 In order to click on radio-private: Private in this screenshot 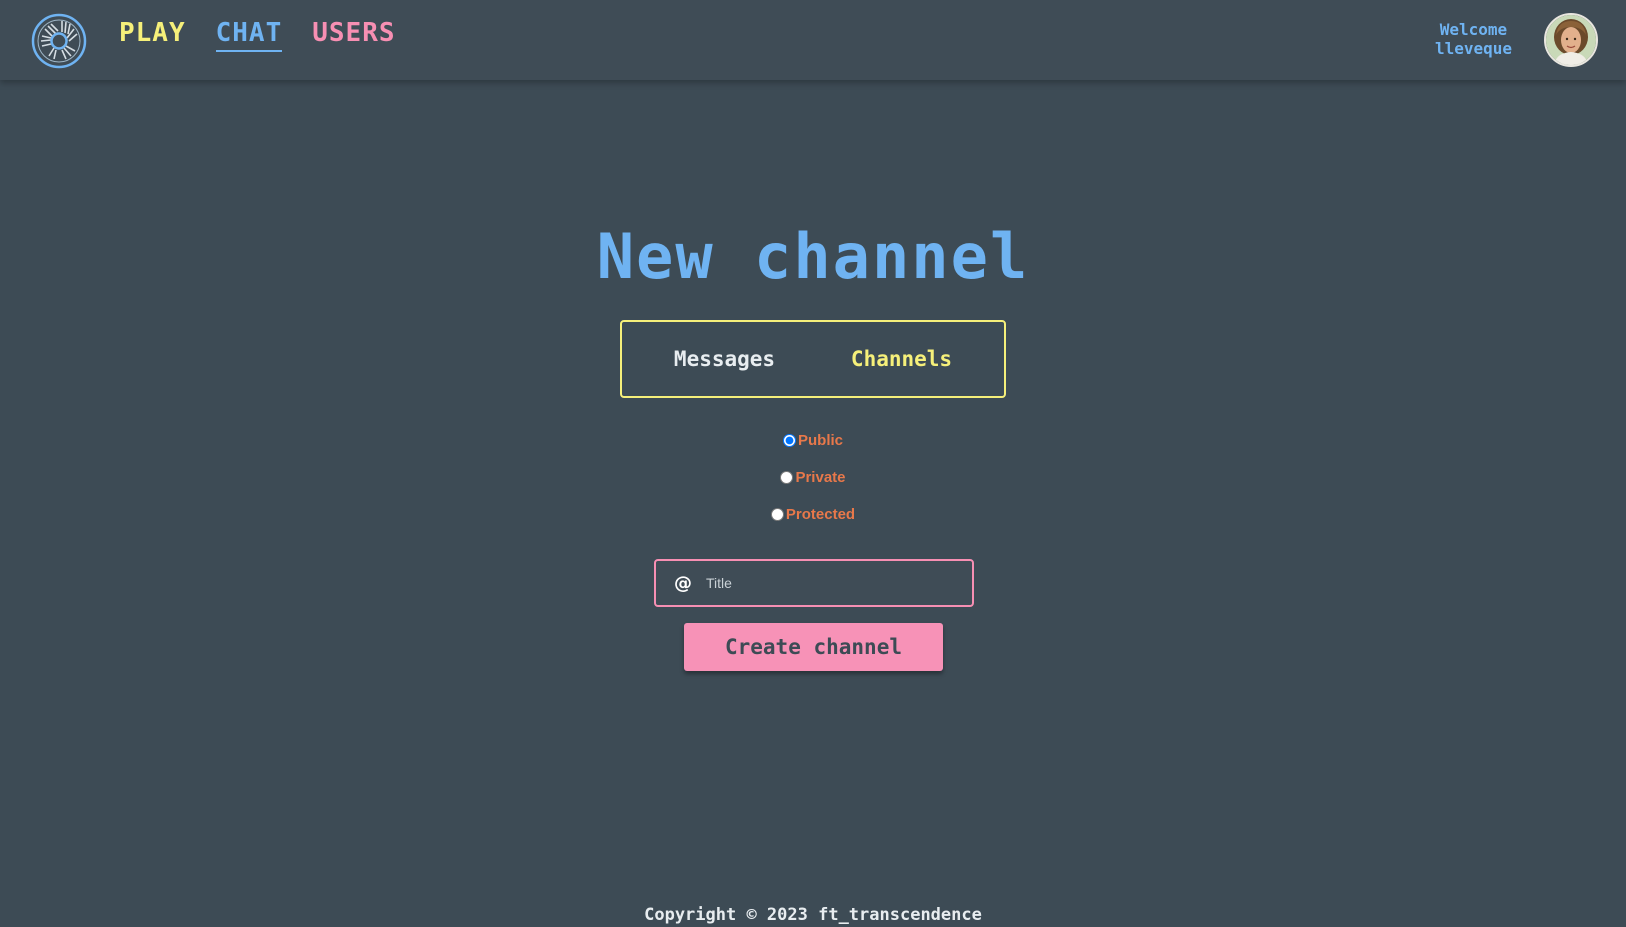, I will do `click(813, 477)`.